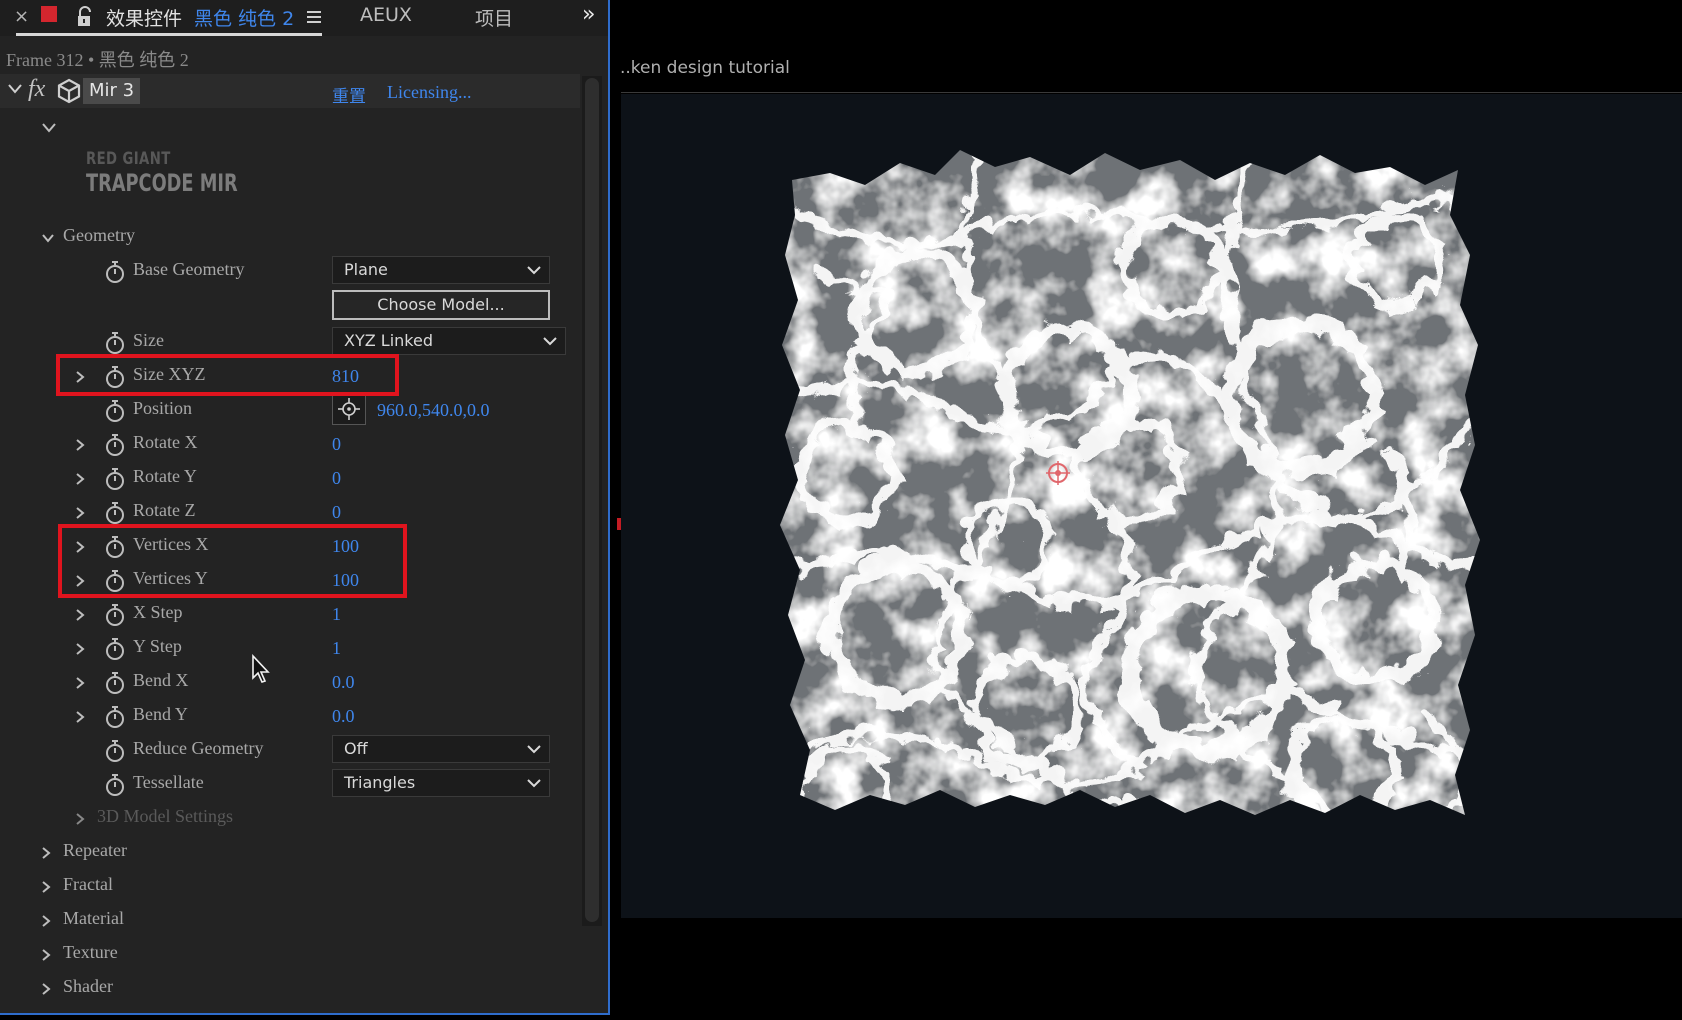 The height and width of the screenshot is (1020, 1682). Describe the element at coordinates (336, 614) in the screenshot. I see `x-step-value: 1` at that location.